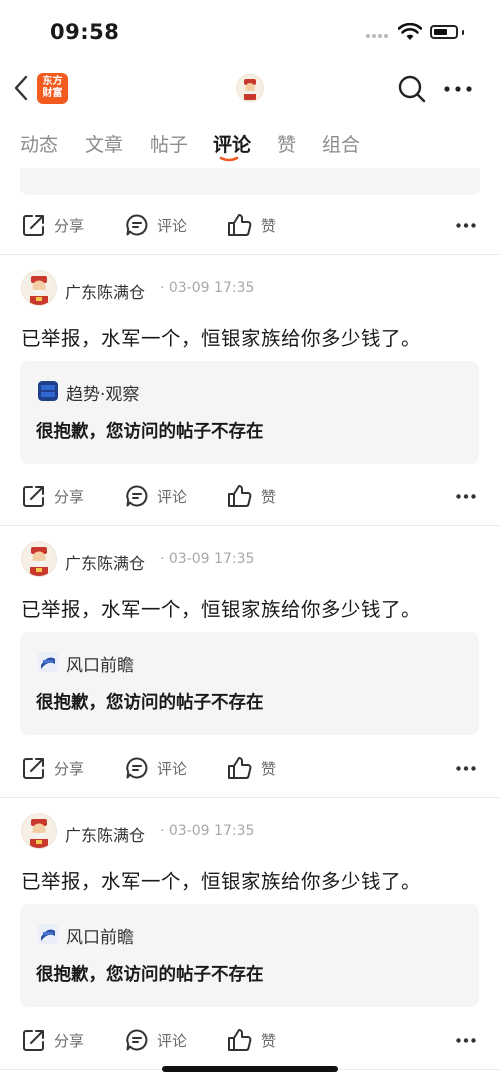  I want to click on quote-card-partial, so click(250, 181).